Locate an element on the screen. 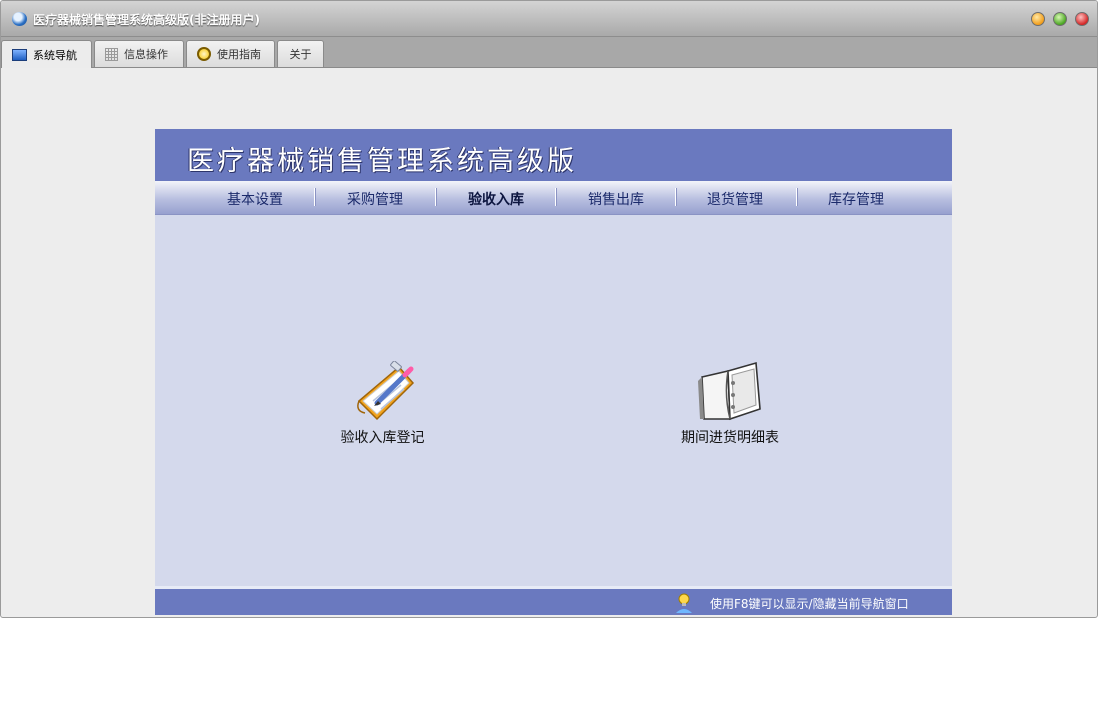 The image size is (1098, 719). minimize-button is located at coordinates (1038, 19).